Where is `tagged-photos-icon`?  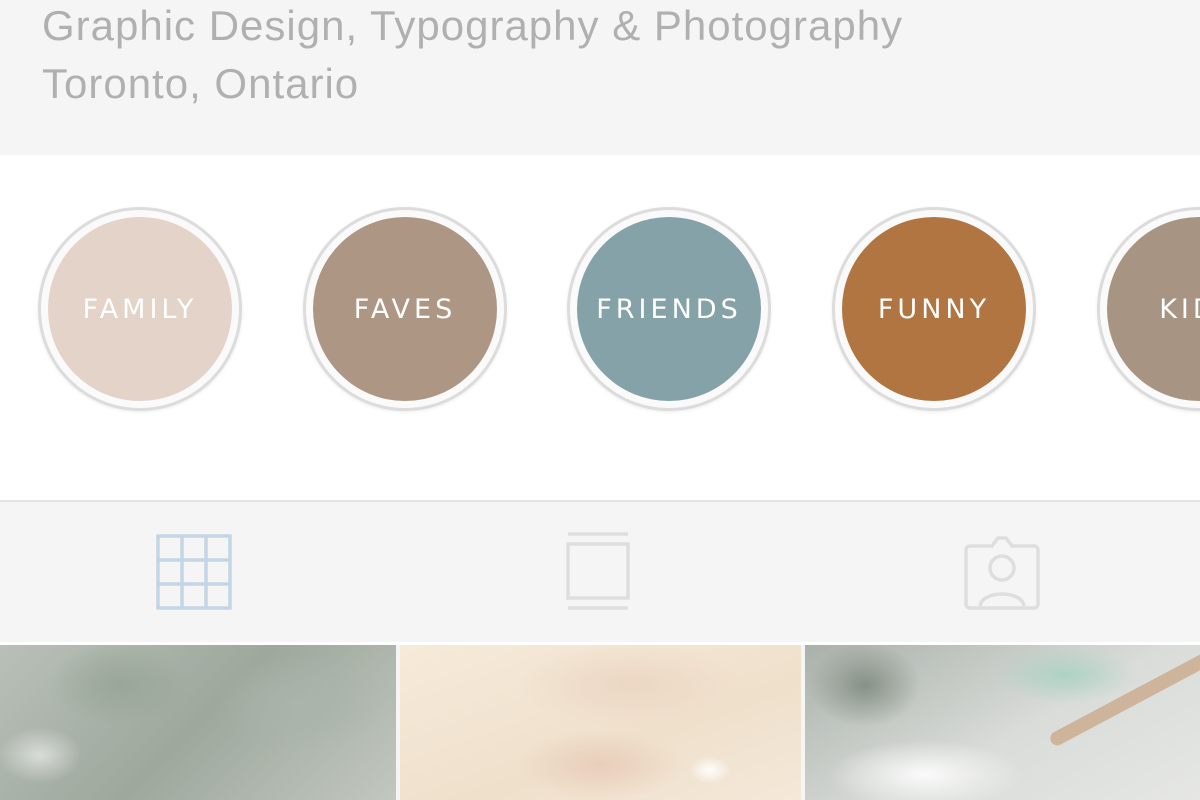 tagged-photos-icon is located at coordinates (1002, 573).